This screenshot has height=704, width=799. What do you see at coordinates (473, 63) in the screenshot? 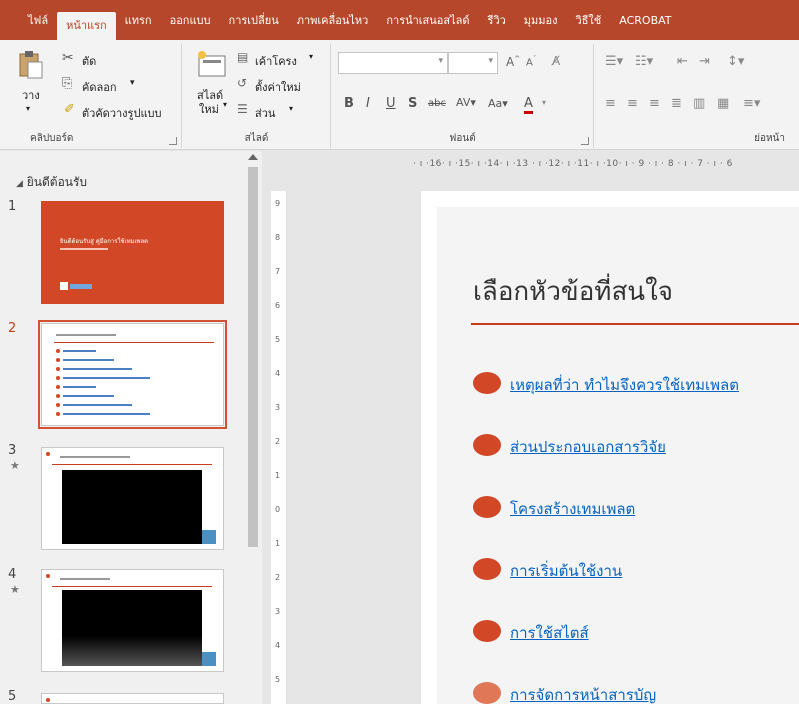
I see `font-size-dropdown: ▾` at bounding box center [473, 63].